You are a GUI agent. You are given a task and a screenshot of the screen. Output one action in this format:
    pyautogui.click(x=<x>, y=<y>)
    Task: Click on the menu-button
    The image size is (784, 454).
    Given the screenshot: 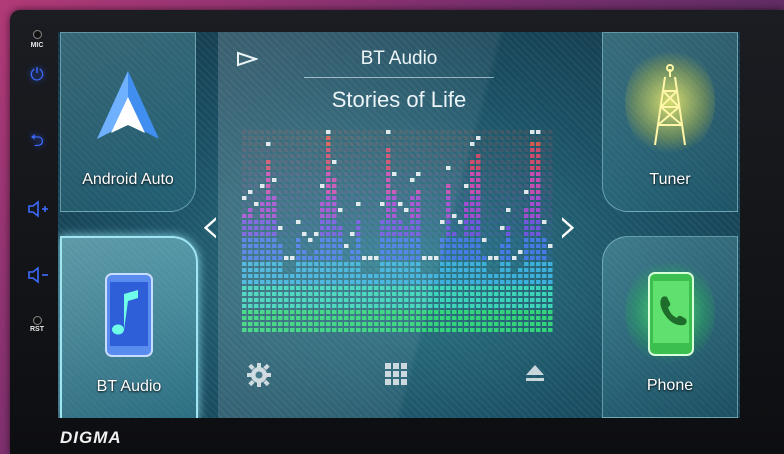 What is the action you would take?
    pyautogui.click(x=396, y=374)
    